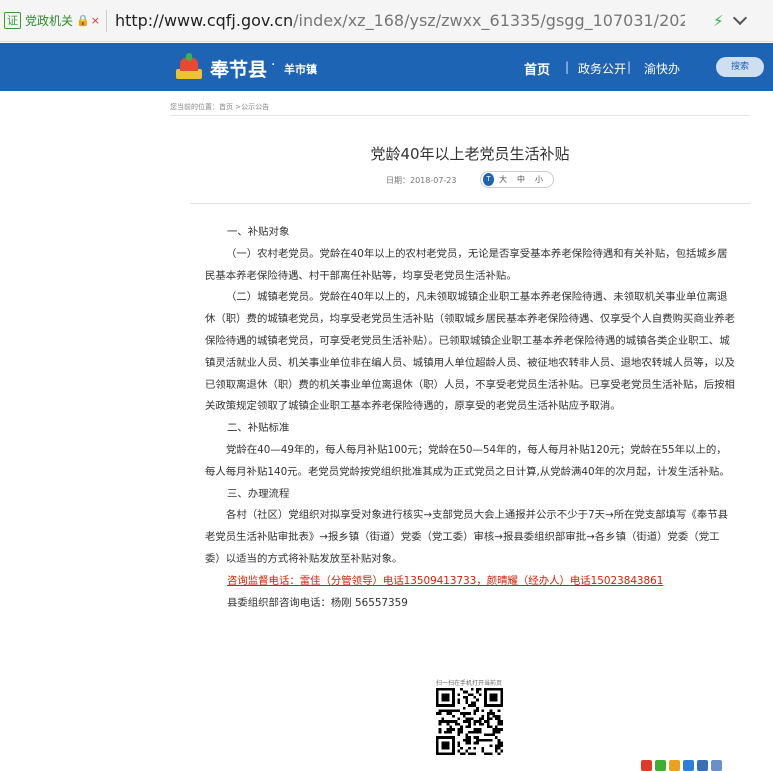 This screenshot has height=771, width=773. What do you see at coordinates (386, 67) in the screenshot?
I see `site-header: 奉节县 · 羊市镇 首页 | 政务公开 | 渝快办 搜索` at bounding box center [386, 67].